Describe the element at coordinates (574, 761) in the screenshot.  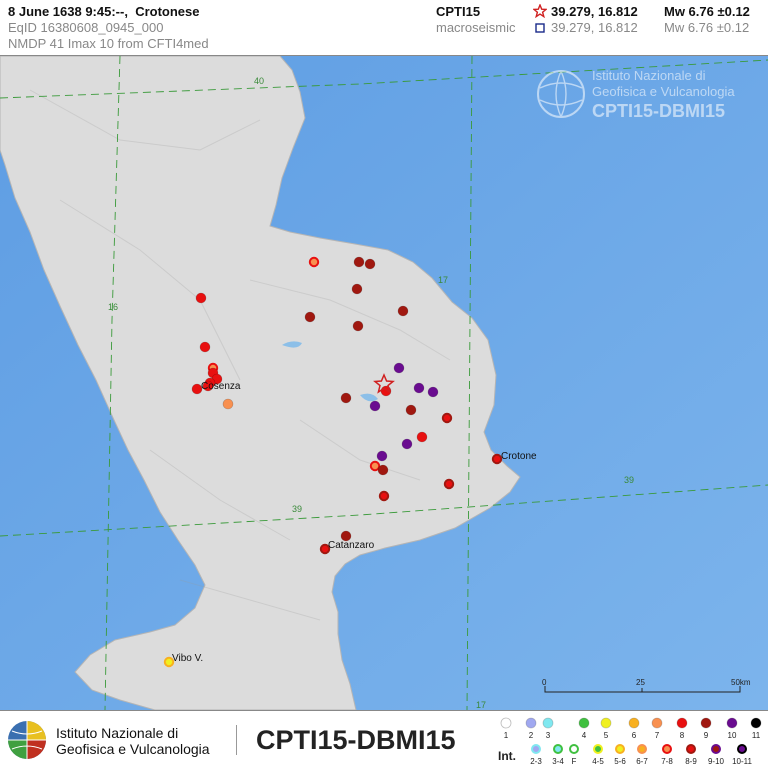
I see `legend-label: F` at that location.